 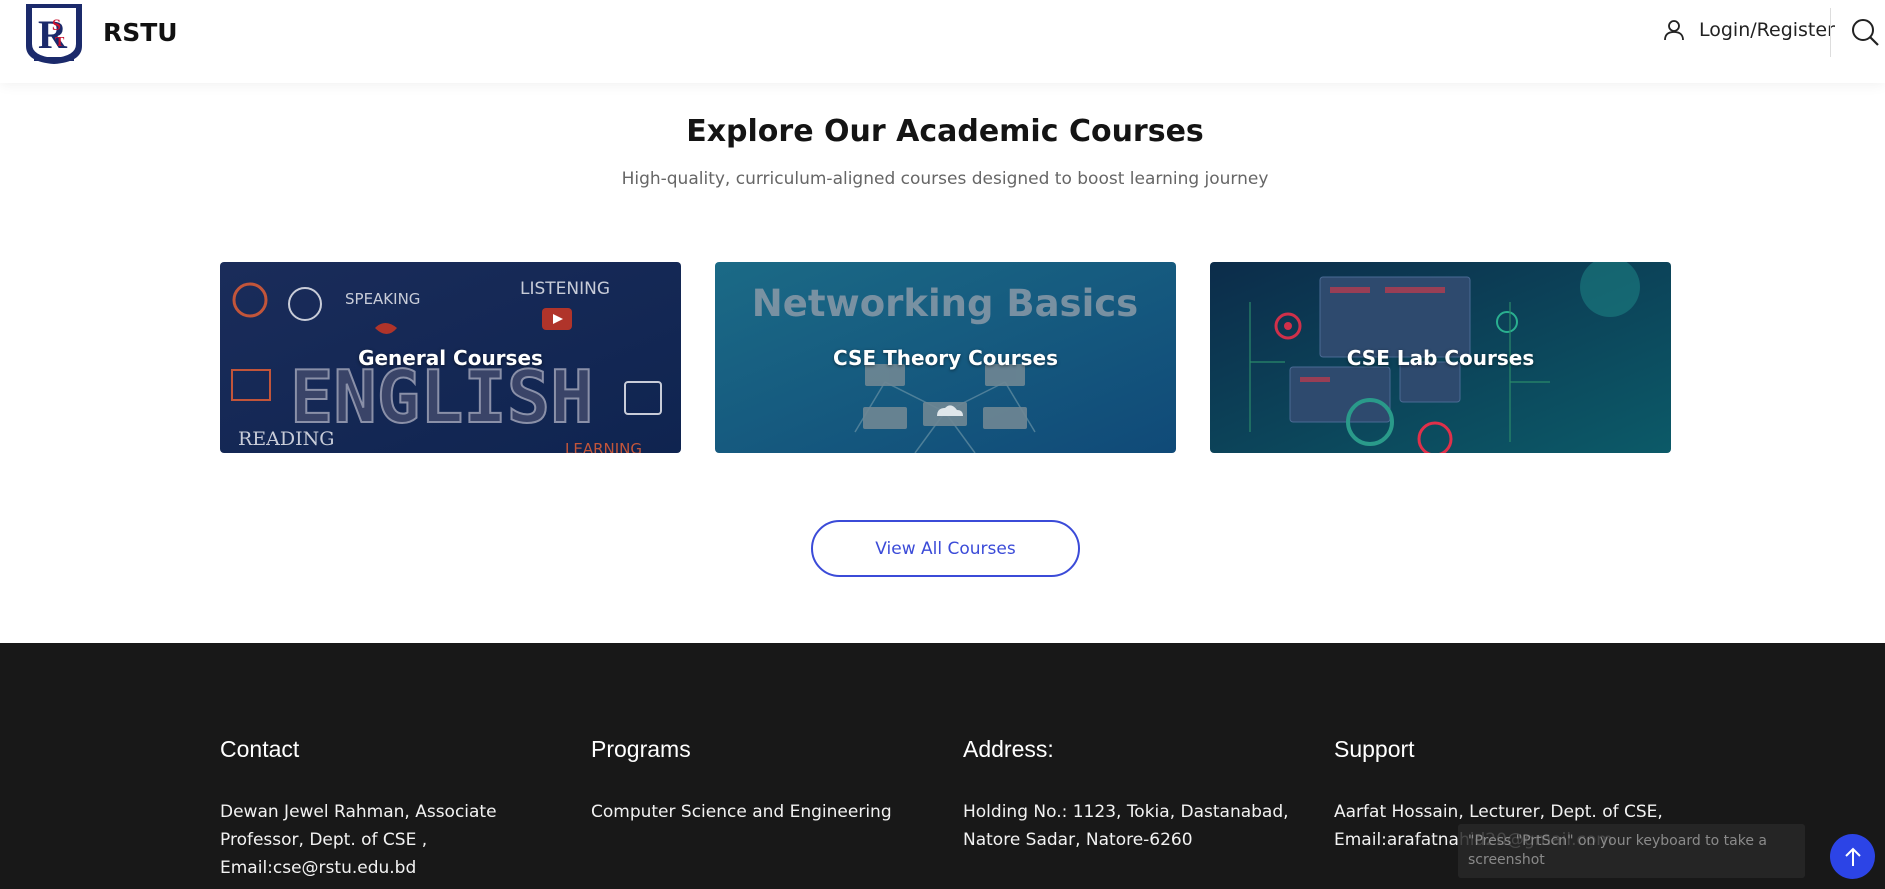 I want to click on footer-support-title: Support, so click(x=1374, y=749).